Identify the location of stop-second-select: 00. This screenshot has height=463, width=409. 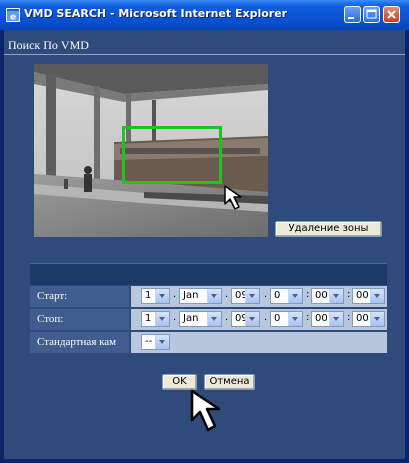
(368, 319).